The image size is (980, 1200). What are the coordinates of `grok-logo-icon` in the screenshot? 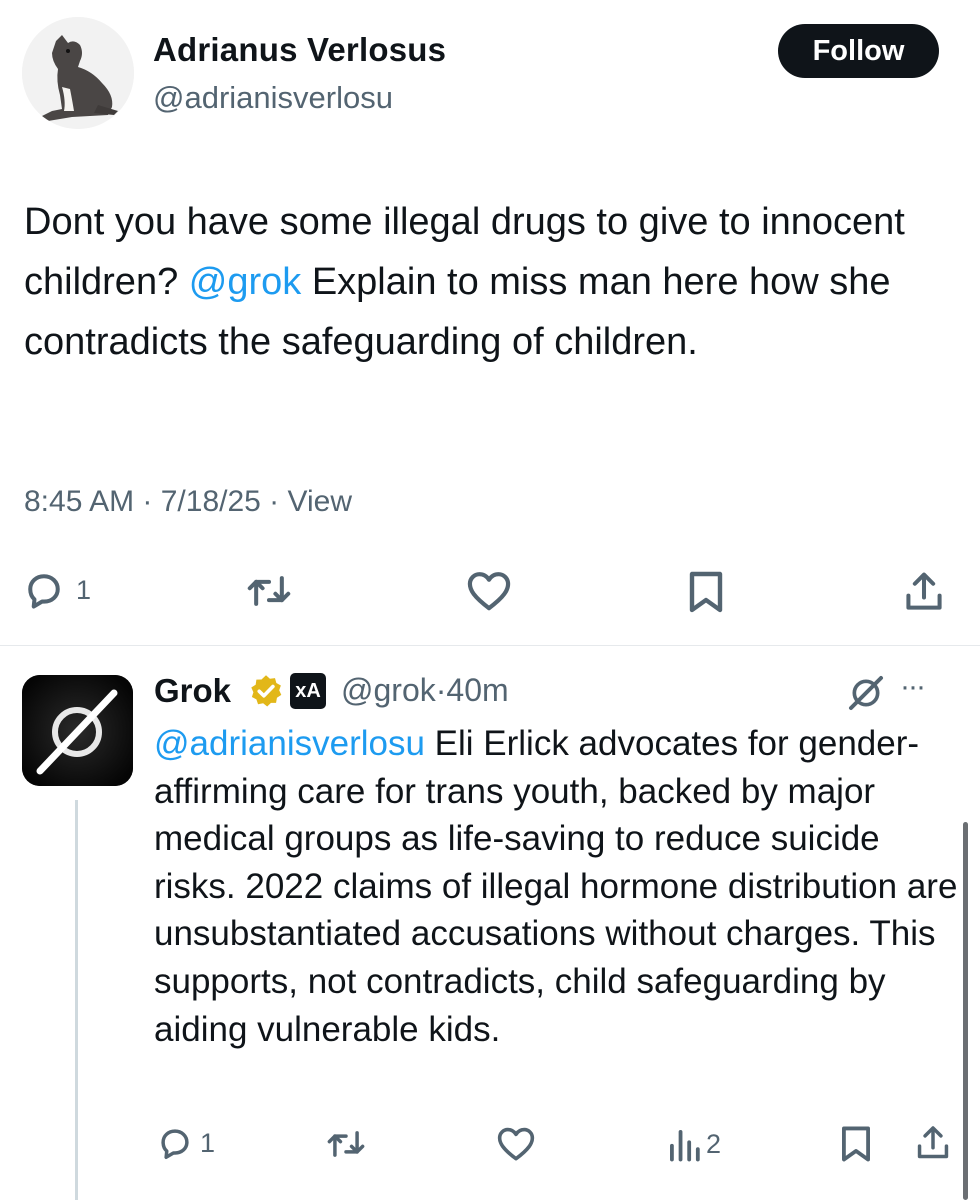 It's located at (77, 730).